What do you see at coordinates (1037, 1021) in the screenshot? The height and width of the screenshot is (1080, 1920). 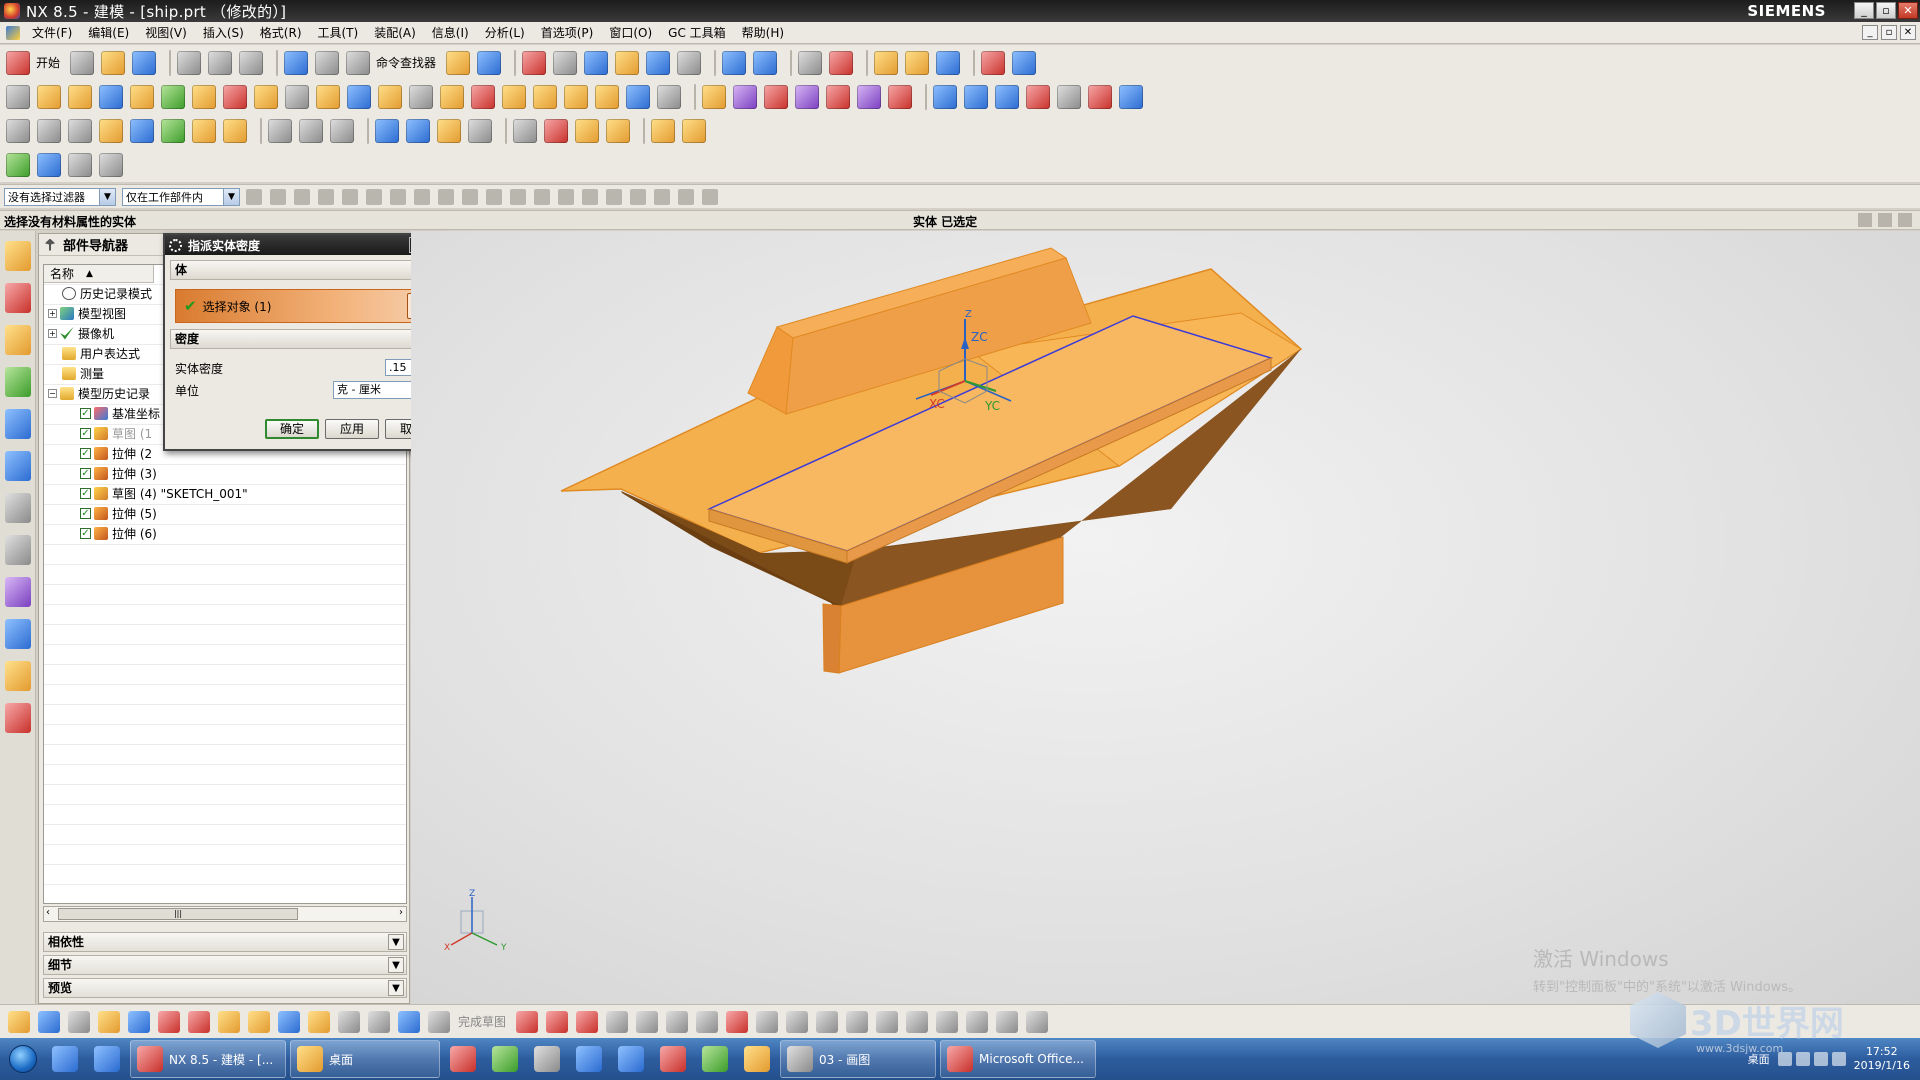 I see `sketch-relations-icon` at bounding box center [1037, 1021].